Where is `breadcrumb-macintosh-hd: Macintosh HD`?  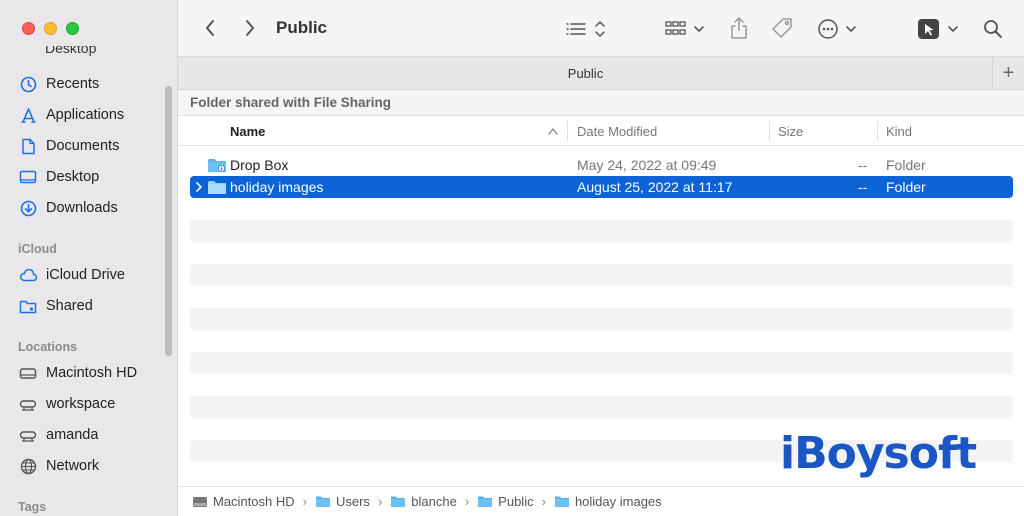
breadcrumb-macintosh-hd: Macintosh HD is located at coordinates (243, 501).